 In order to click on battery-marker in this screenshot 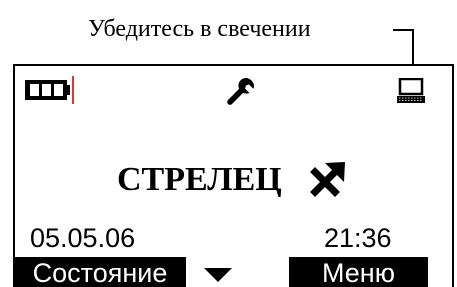, I will do `click(73, 90)`.